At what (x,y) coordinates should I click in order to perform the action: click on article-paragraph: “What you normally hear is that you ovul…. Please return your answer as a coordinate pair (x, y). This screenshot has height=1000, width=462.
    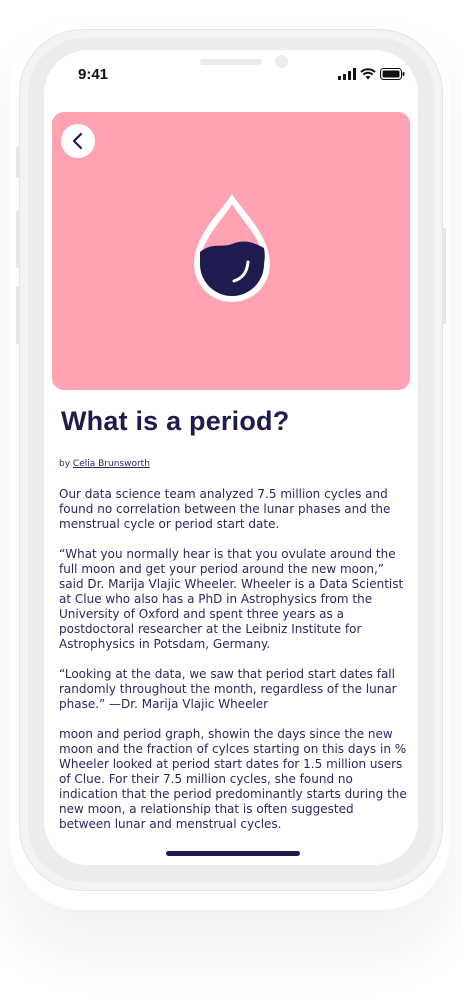
    Looking at the image, I should click on (231, 599).